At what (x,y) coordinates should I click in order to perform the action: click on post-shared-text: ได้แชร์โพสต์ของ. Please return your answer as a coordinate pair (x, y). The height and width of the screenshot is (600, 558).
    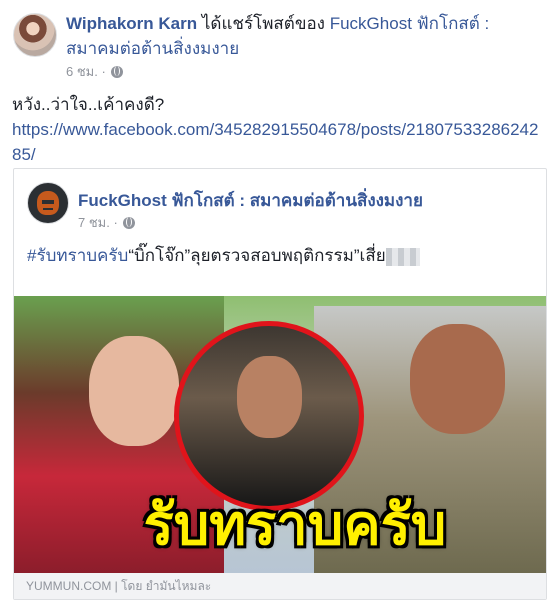
    Looking at the image, I should click on (263, 23).